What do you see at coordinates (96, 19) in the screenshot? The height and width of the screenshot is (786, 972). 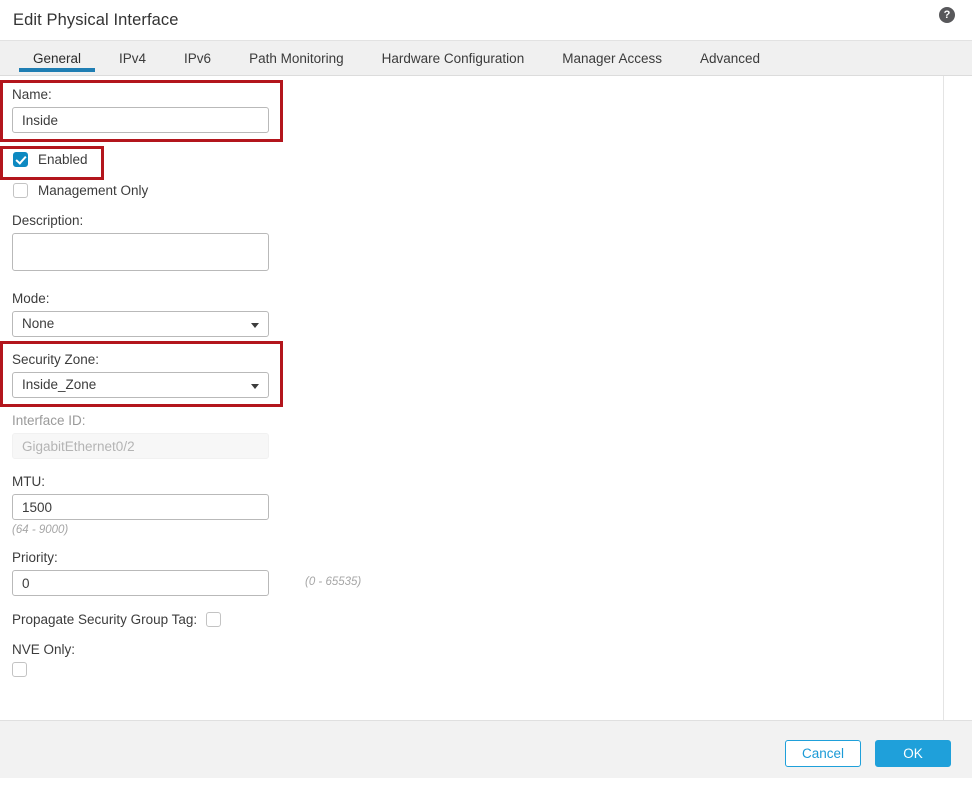 I see `page-title: Edit Physical Interface` at bounding box center [96, 19].